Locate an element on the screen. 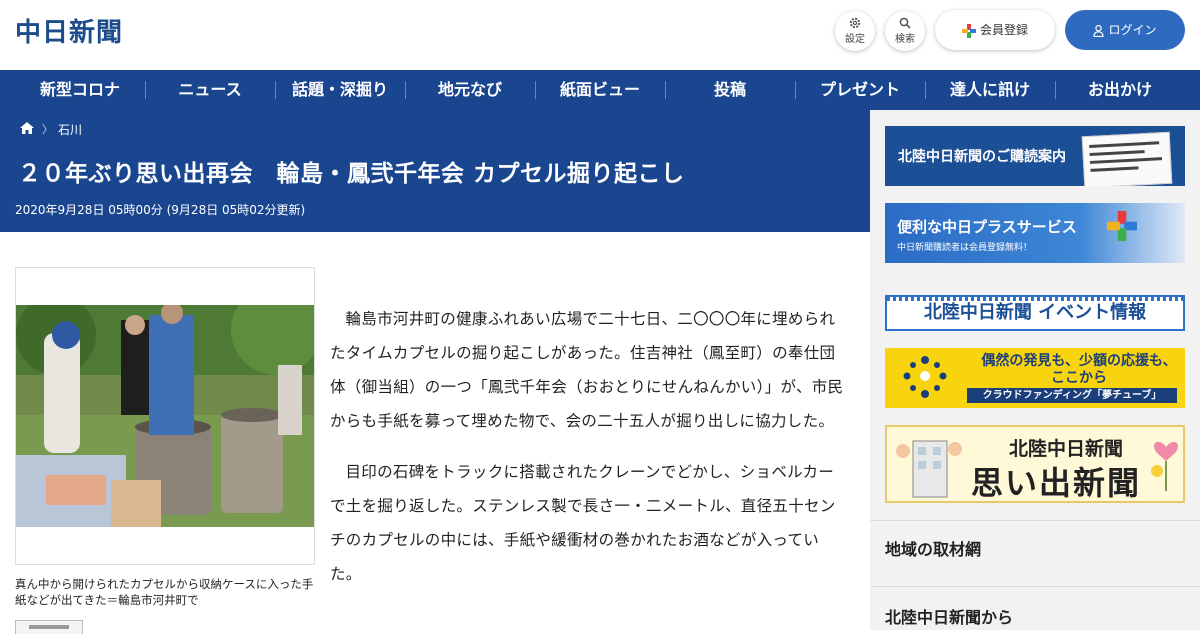 This screenshot has height=634, width=1200. chunichi-plus-subtitle: 中日新聞購読者は会員登録無料！ is located at coordinates (965, 248).